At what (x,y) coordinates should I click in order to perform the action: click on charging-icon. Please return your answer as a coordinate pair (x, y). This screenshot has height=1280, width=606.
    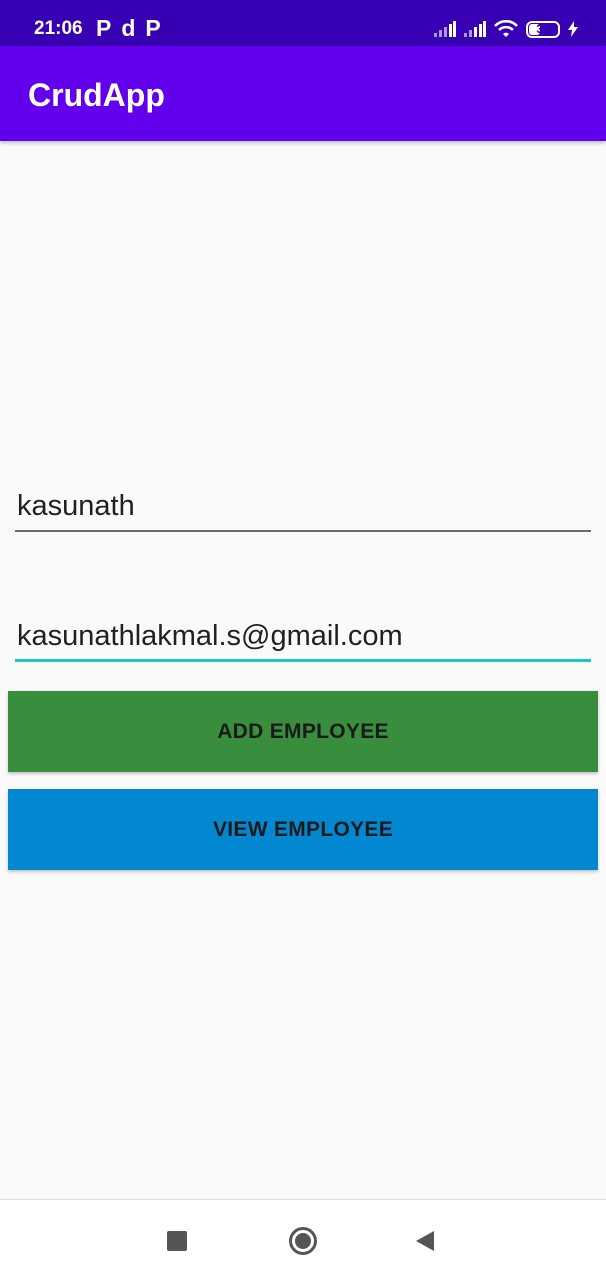
    Looking at the image, I should click on (573, 29).